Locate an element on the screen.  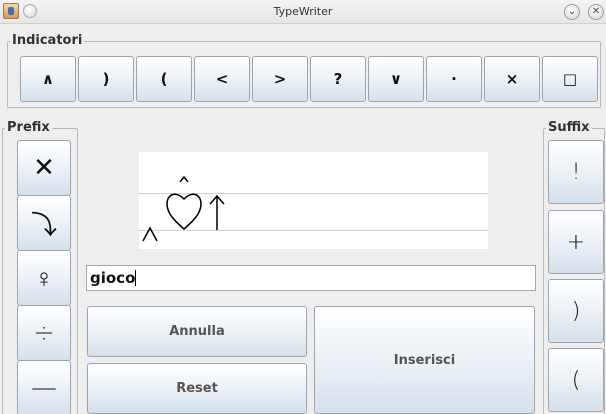
prefix-button-cross: ✕ is located at coordinates (44, 168).